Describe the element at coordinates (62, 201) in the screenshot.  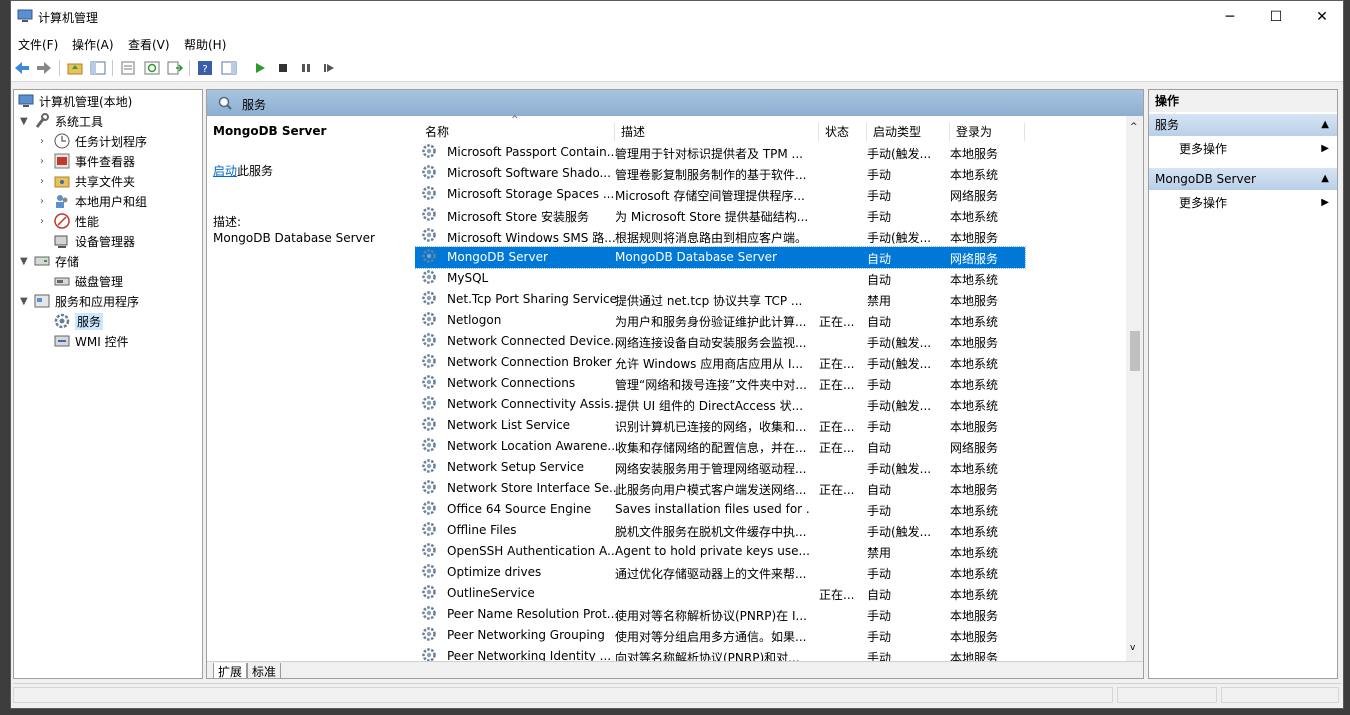
I see `users-icon` at that location.